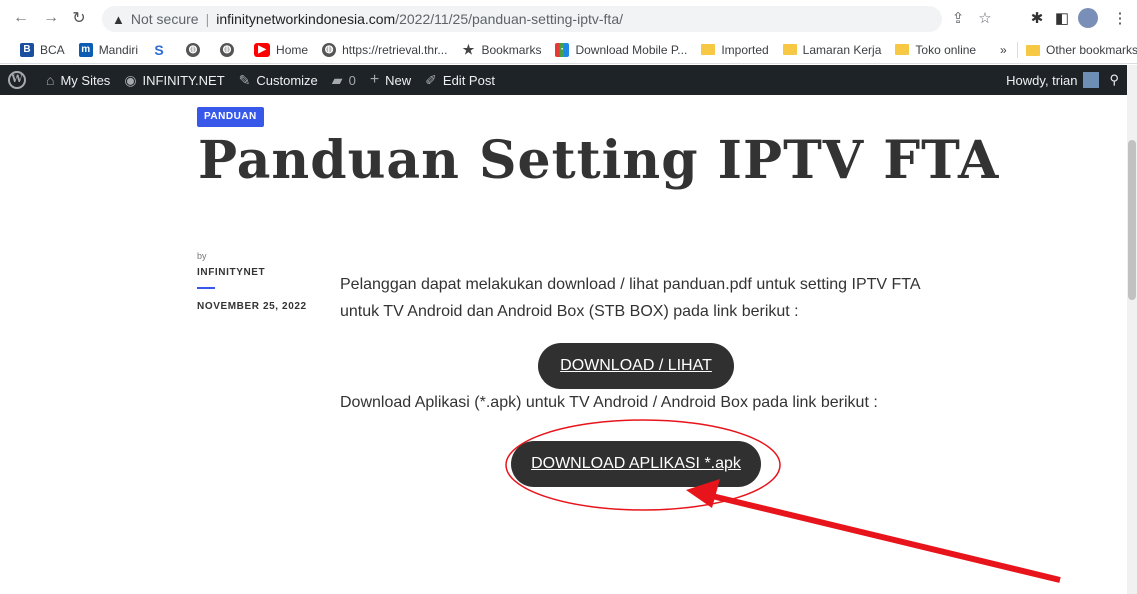 This screenshot has height=594, width=1137. I want to click on bookmark-home: ▶ Home, so click(281, 49).